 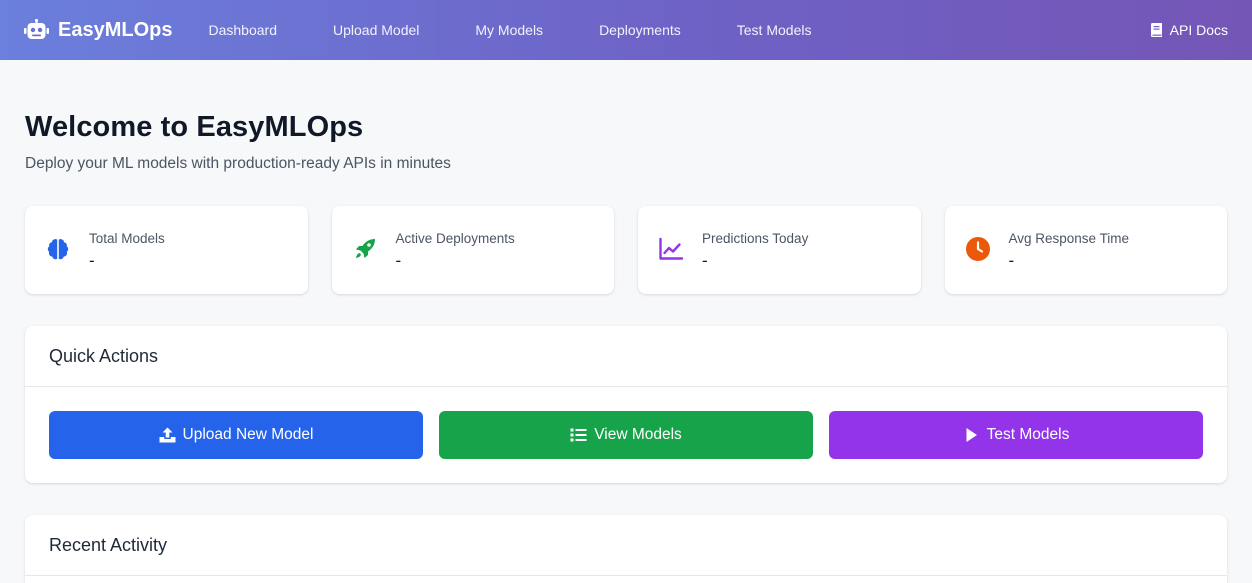 I want to click on view-models-label: View Models, so click(x=638, y=434).